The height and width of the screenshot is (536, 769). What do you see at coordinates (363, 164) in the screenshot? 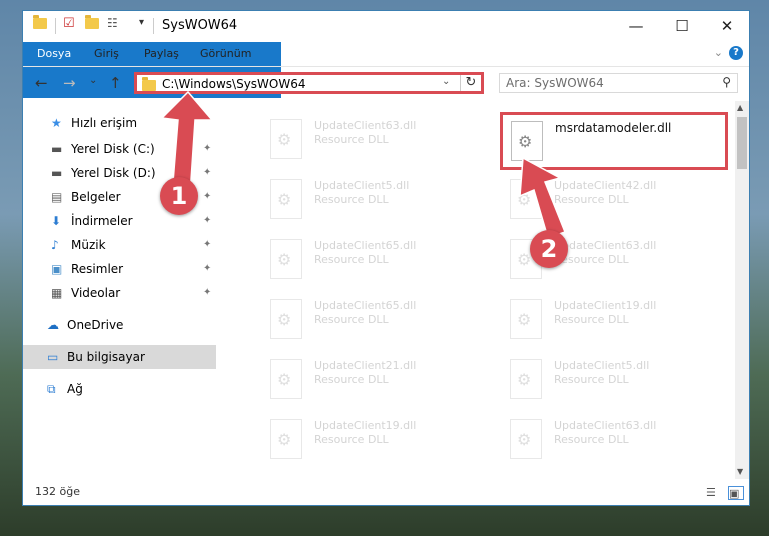
I see `annotation-arrows` at bounding box center [363, 164].